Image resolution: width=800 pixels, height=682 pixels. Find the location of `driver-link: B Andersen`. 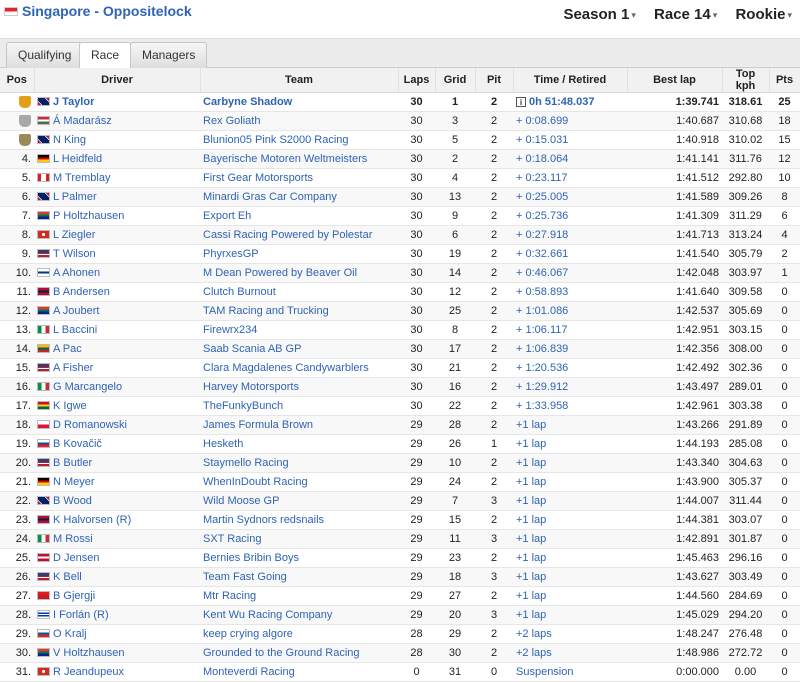

driver-link: B Andersen is located at coordinates (81, 292).